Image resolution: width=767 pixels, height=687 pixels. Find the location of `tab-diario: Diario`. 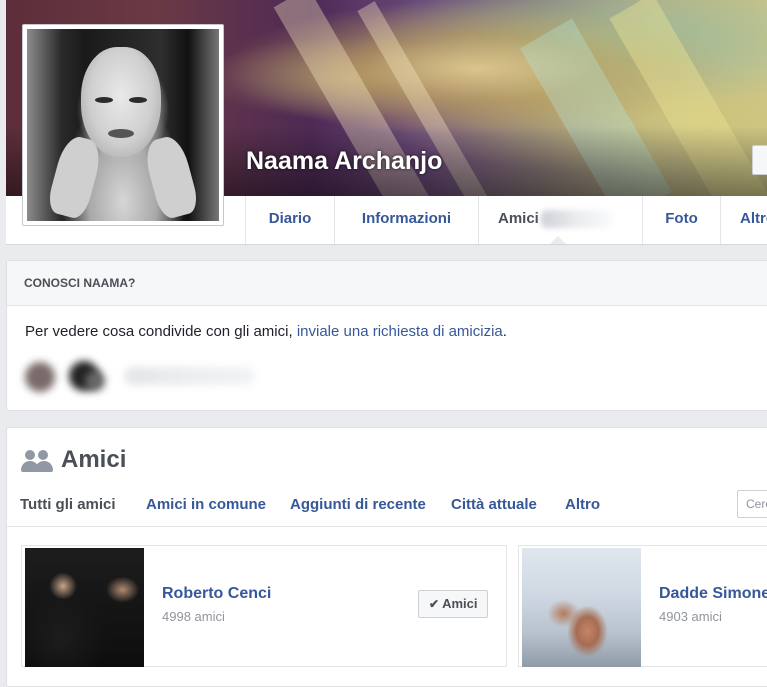

tab-diario: Diario is located at coordinates (289, 220).